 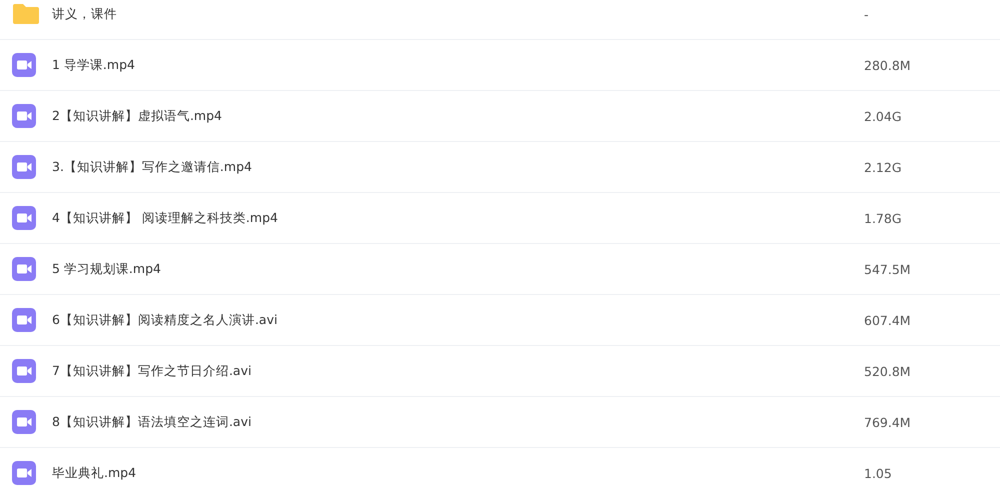 I want to click on file-name: 7【知识讲解】写作之节日介绍.avi, so click(x=458, y=371).